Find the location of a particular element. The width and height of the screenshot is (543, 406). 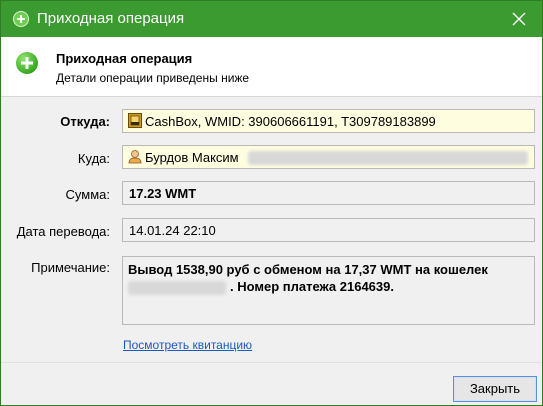

to-field: Бурдов Максим is located at coordinates (328, 157).